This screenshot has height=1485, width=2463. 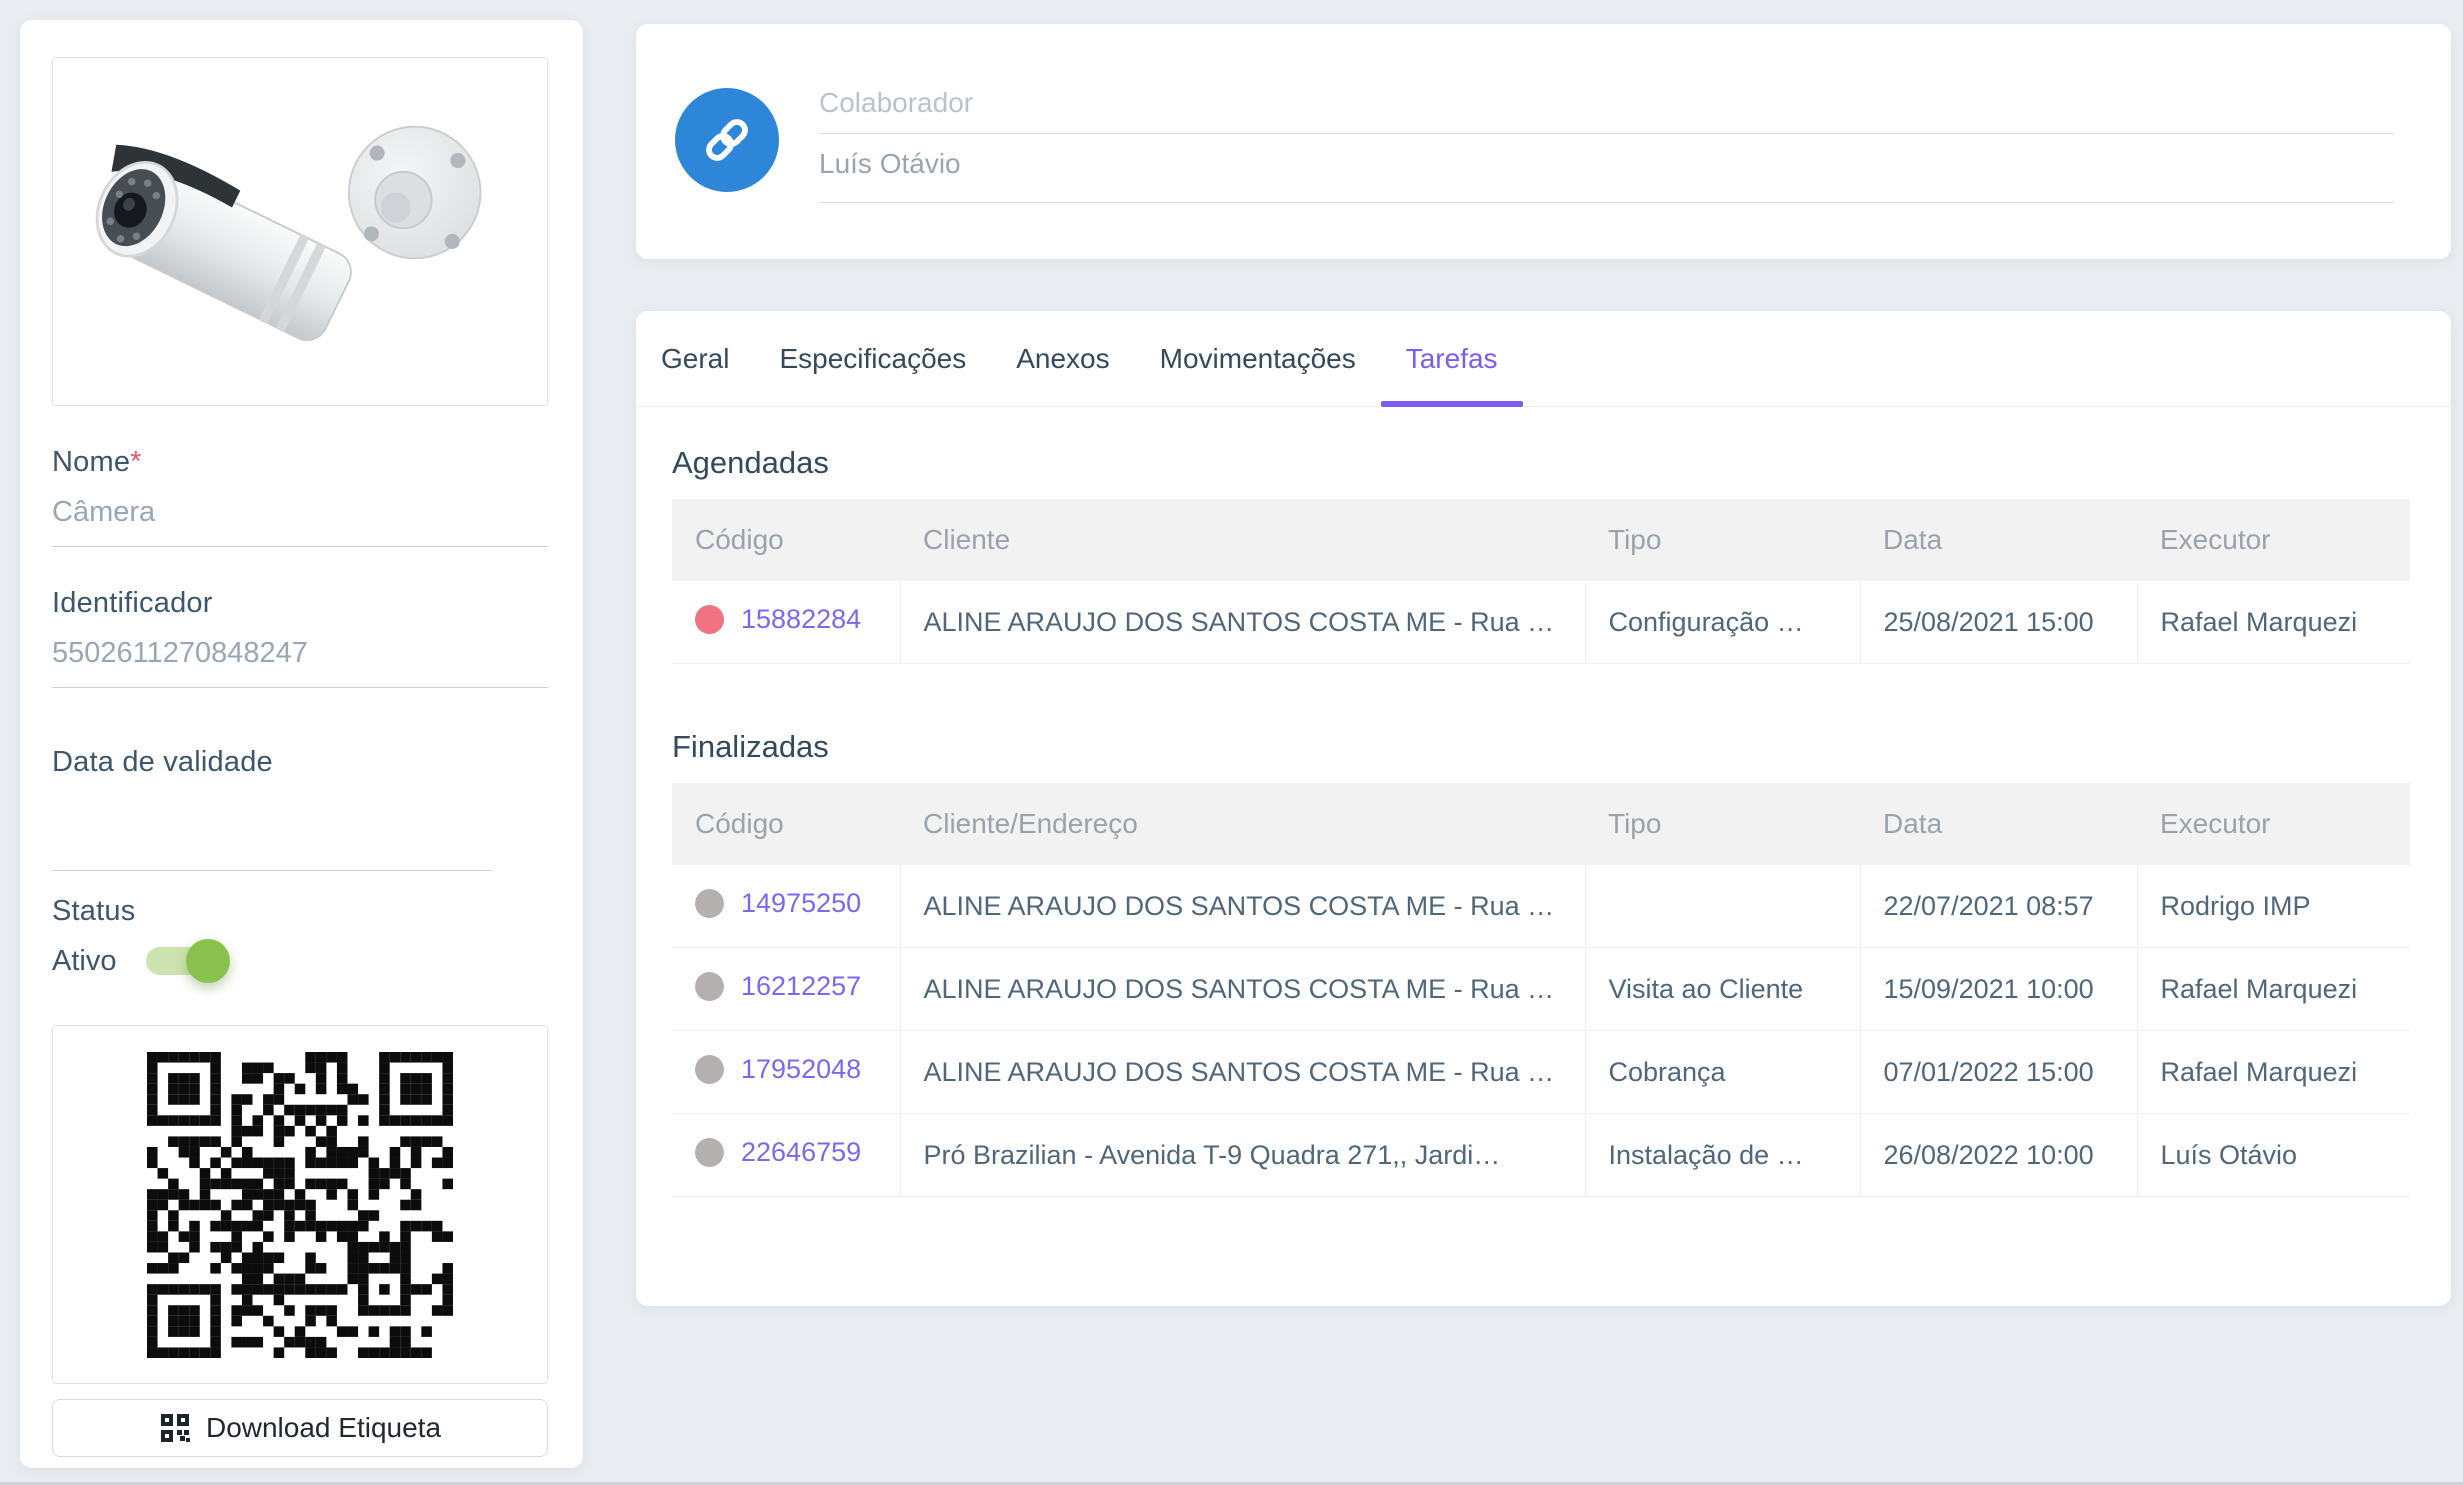 What do you see at coordinates (801, 1069) in the screenshot?
I see `task-code-link: 17952048` at bounding box center [801, 1069].